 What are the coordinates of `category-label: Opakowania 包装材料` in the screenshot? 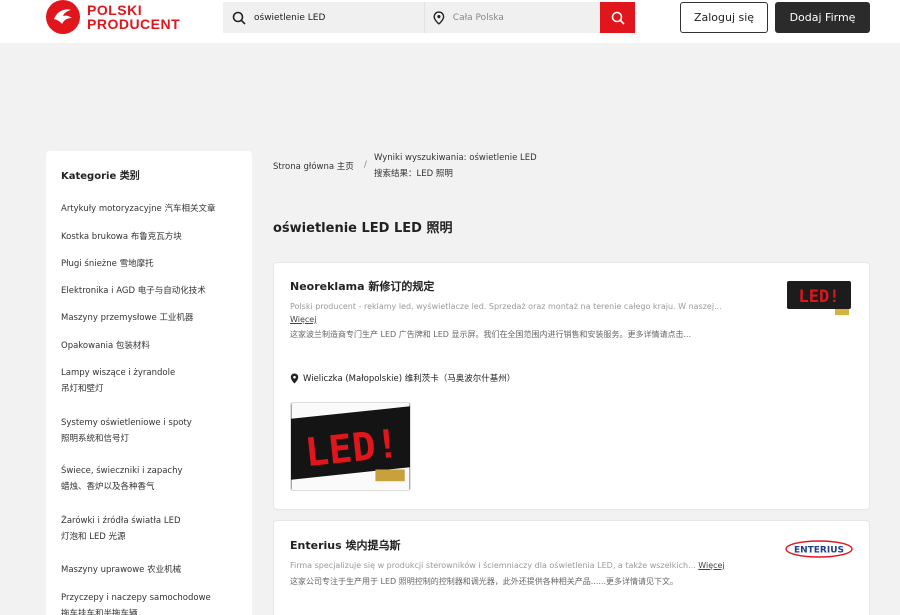 It's located at (105, 346).